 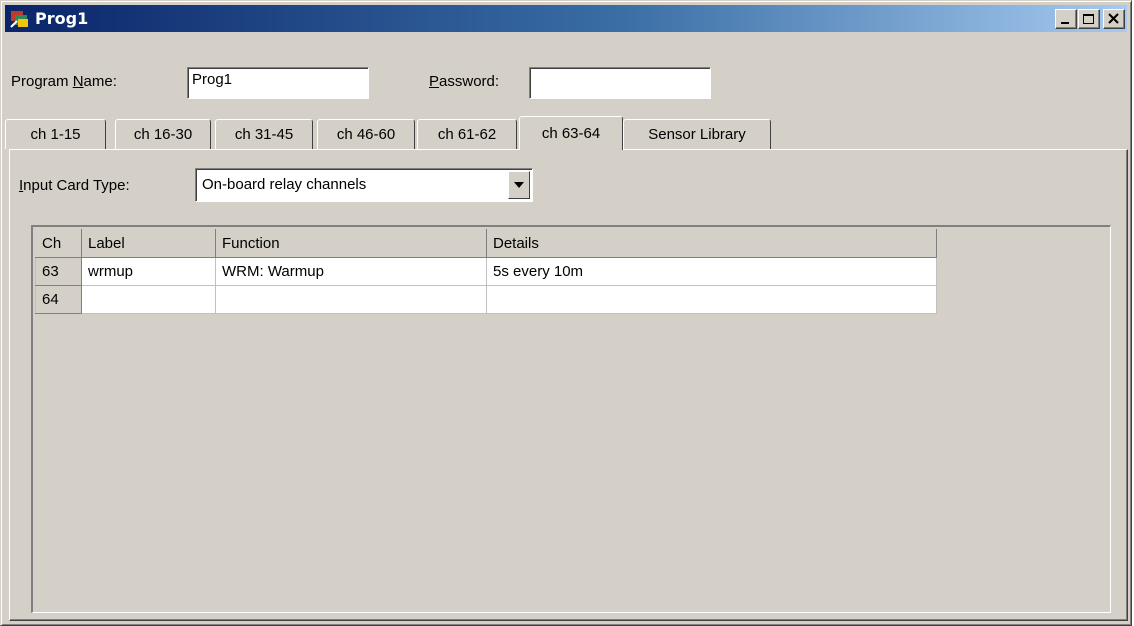 I want to click on dropdown-button, so click(x=519, y=185).